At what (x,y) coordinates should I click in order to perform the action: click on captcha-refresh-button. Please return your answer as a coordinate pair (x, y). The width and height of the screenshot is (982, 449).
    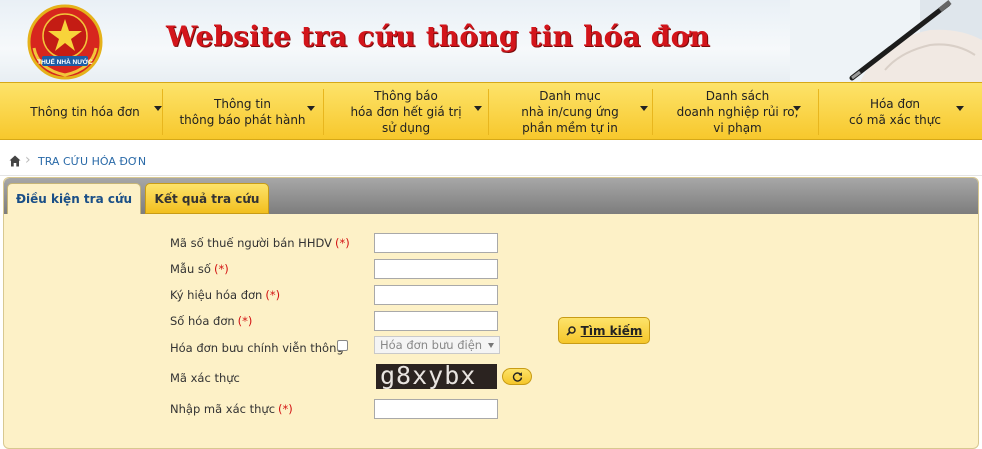
    Looking at the image, I should click on (517, 376).